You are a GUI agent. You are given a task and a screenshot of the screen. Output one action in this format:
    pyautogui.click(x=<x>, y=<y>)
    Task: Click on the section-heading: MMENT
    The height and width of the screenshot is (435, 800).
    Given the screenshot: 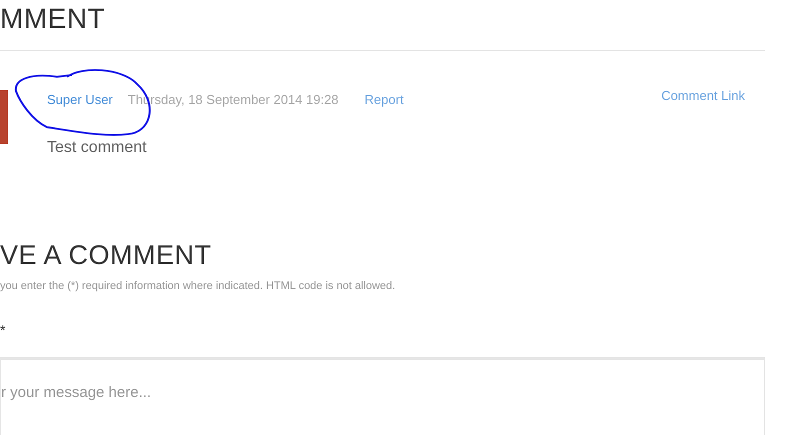 What is the action you would take?
    pyautogui.click(x=382, y=25)
    